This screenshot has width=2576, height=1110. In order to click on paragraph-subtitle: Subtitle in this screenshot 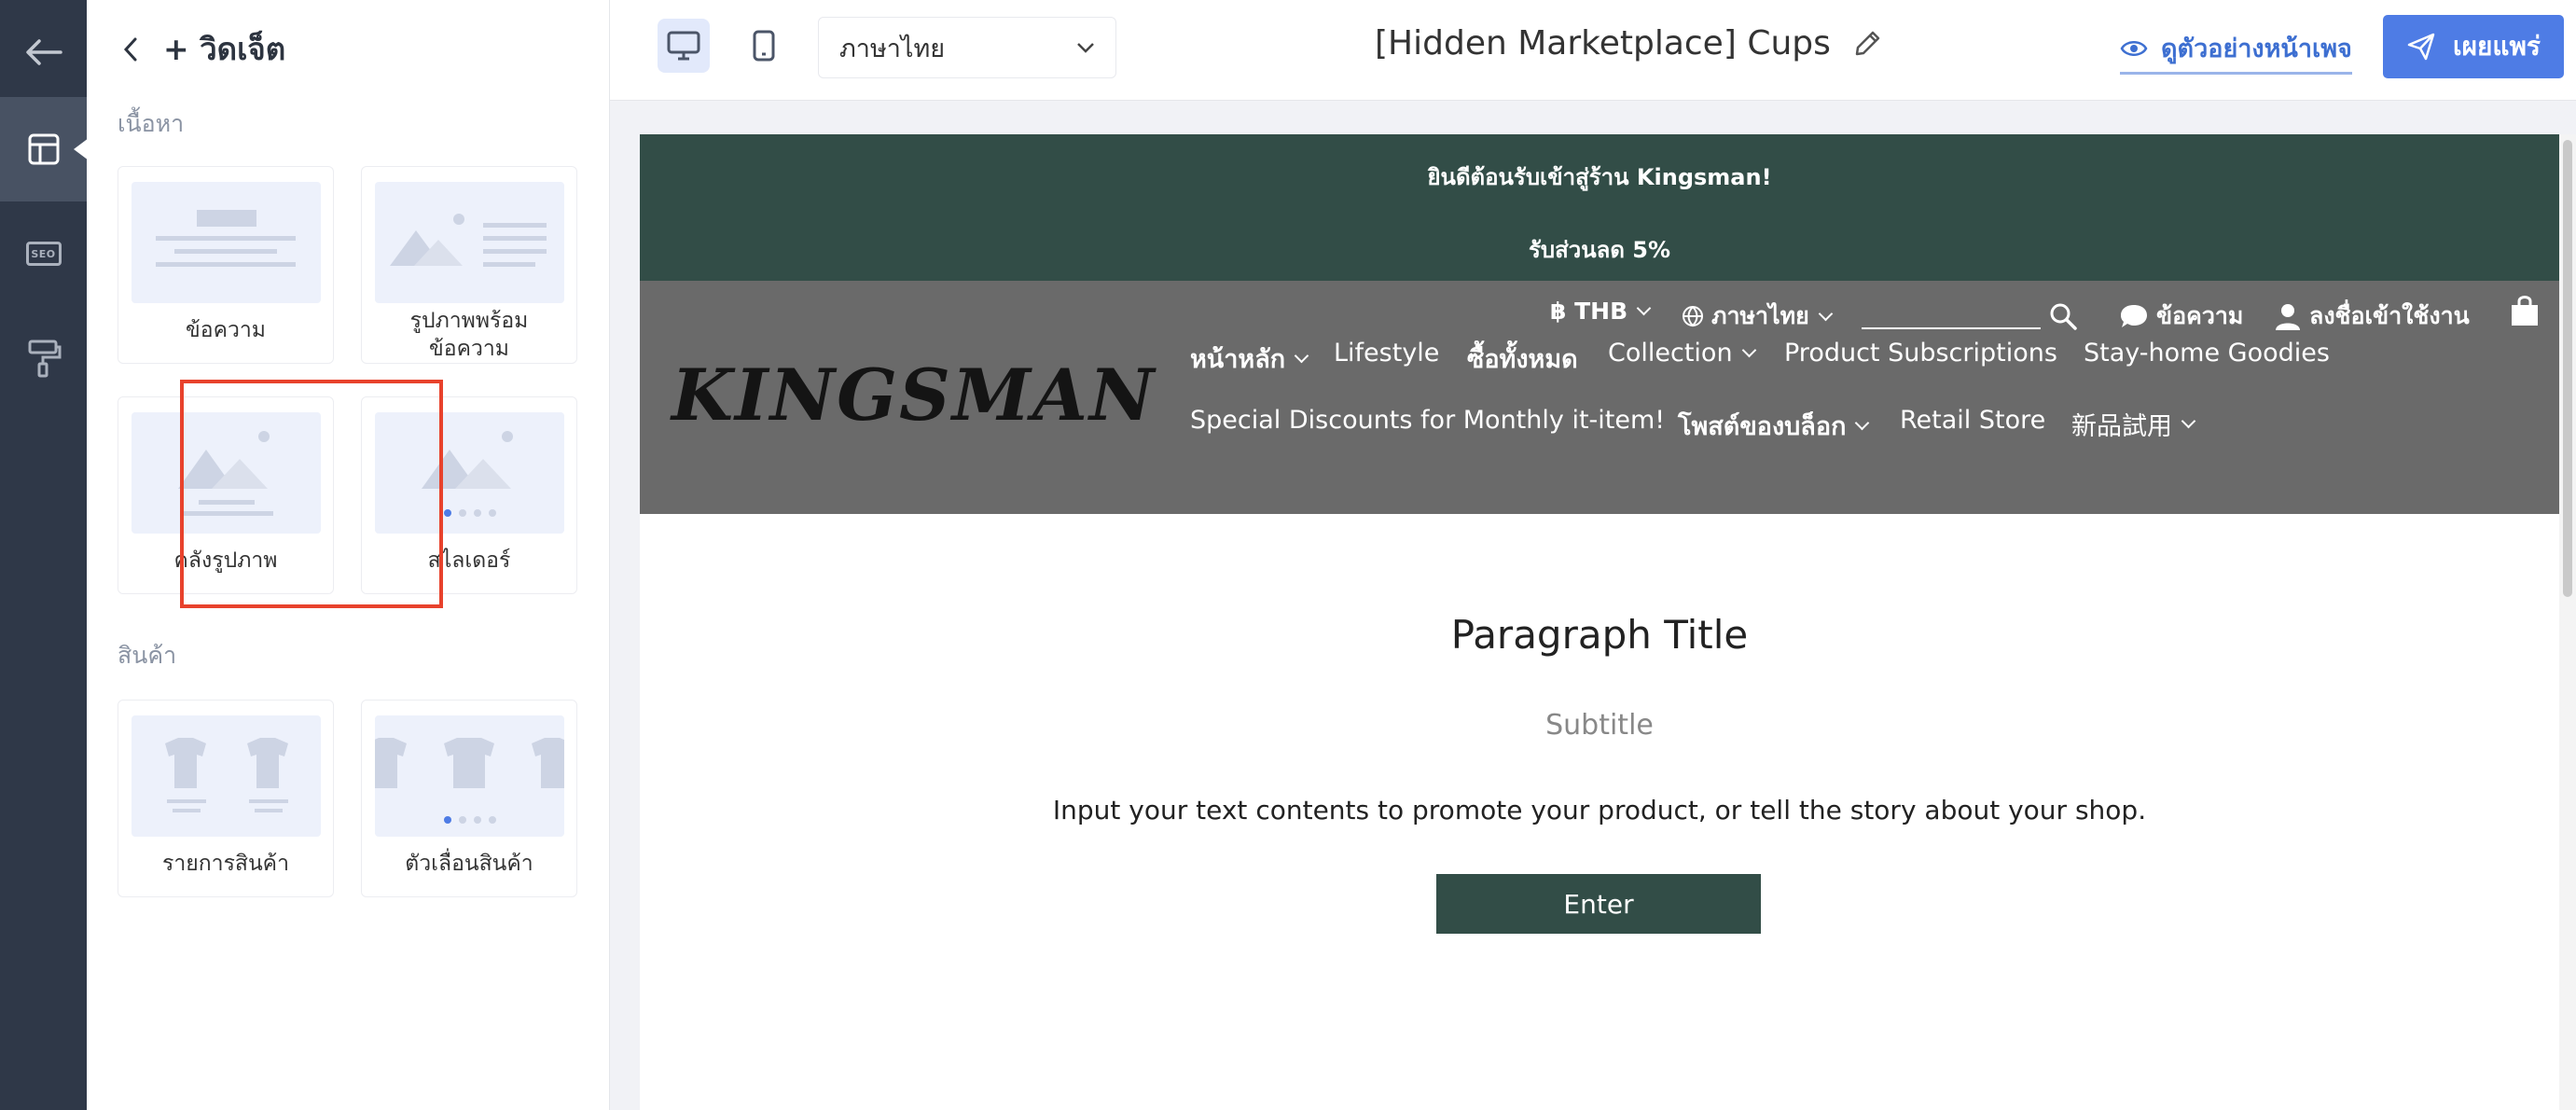, I will do `click(1599, 725)`.